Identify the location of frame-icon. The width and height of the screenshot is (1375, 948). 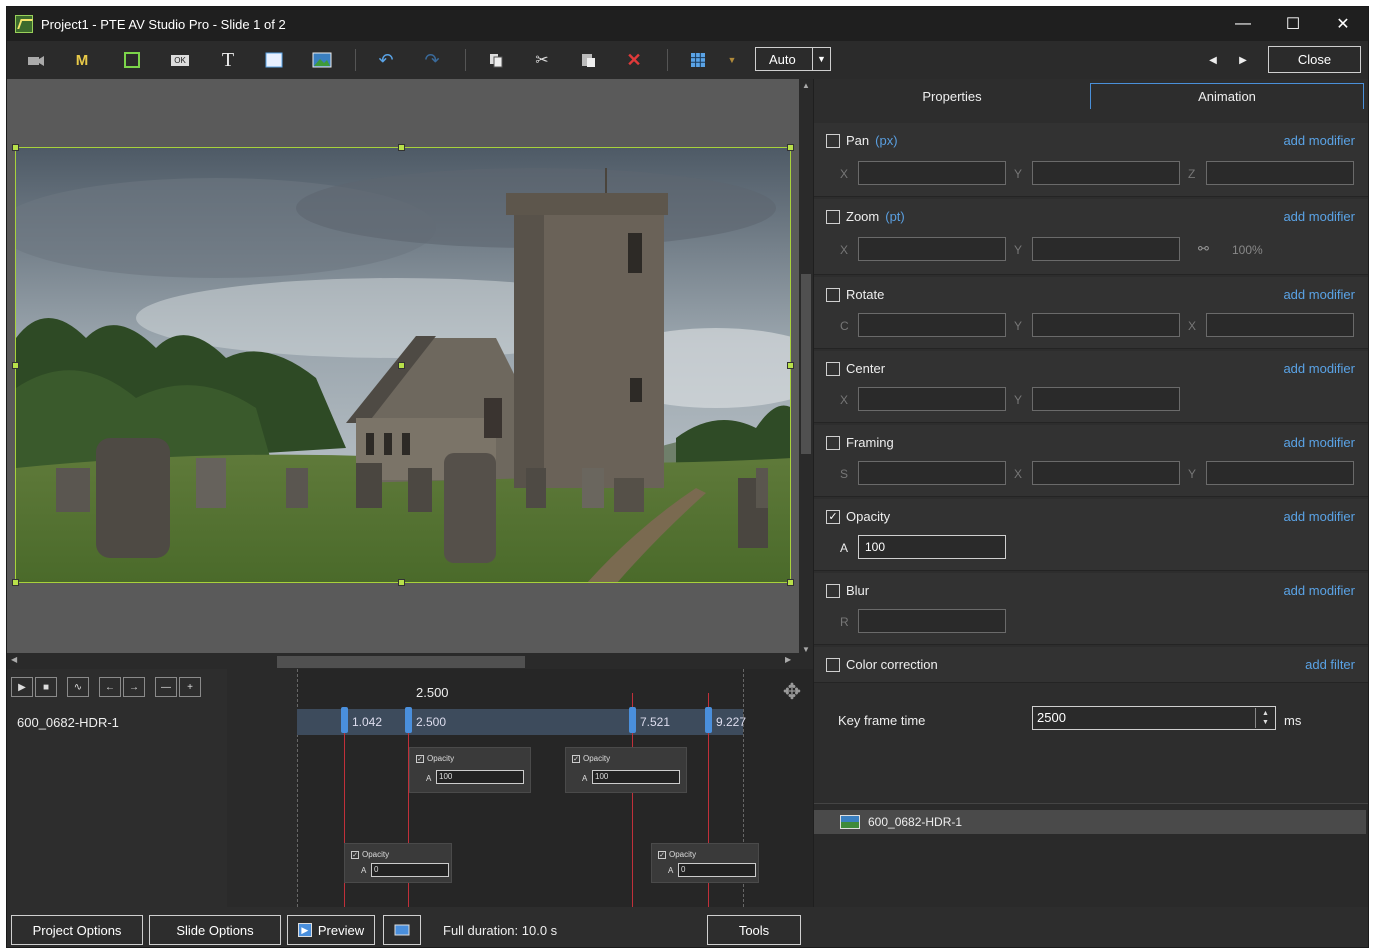
(132, 60).